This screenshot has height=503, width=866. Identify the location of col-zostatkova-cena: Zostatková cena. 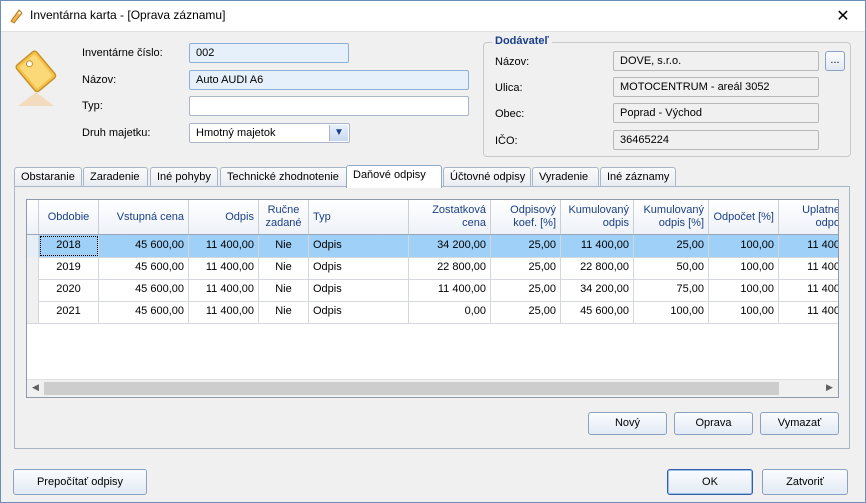
(450, 217).